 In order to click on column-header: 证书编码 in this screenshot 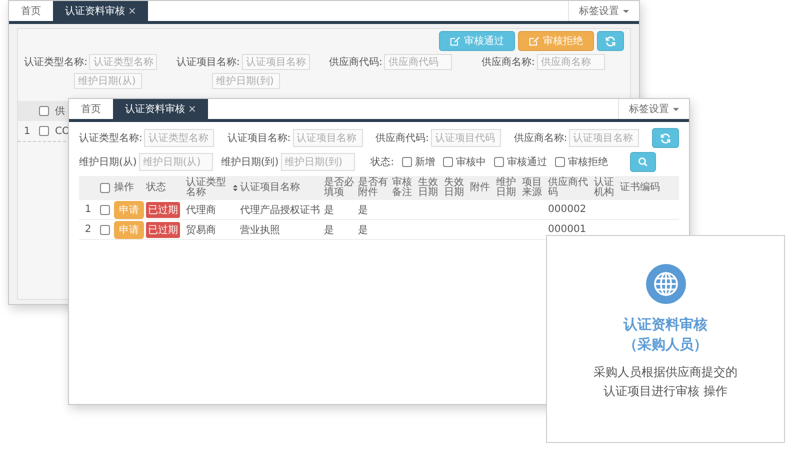, I will do `click(640, 188)`.